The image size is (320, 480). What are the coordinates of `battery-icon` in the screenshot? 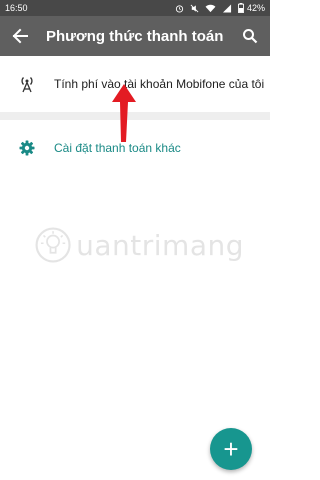 It's located at (241, 8).